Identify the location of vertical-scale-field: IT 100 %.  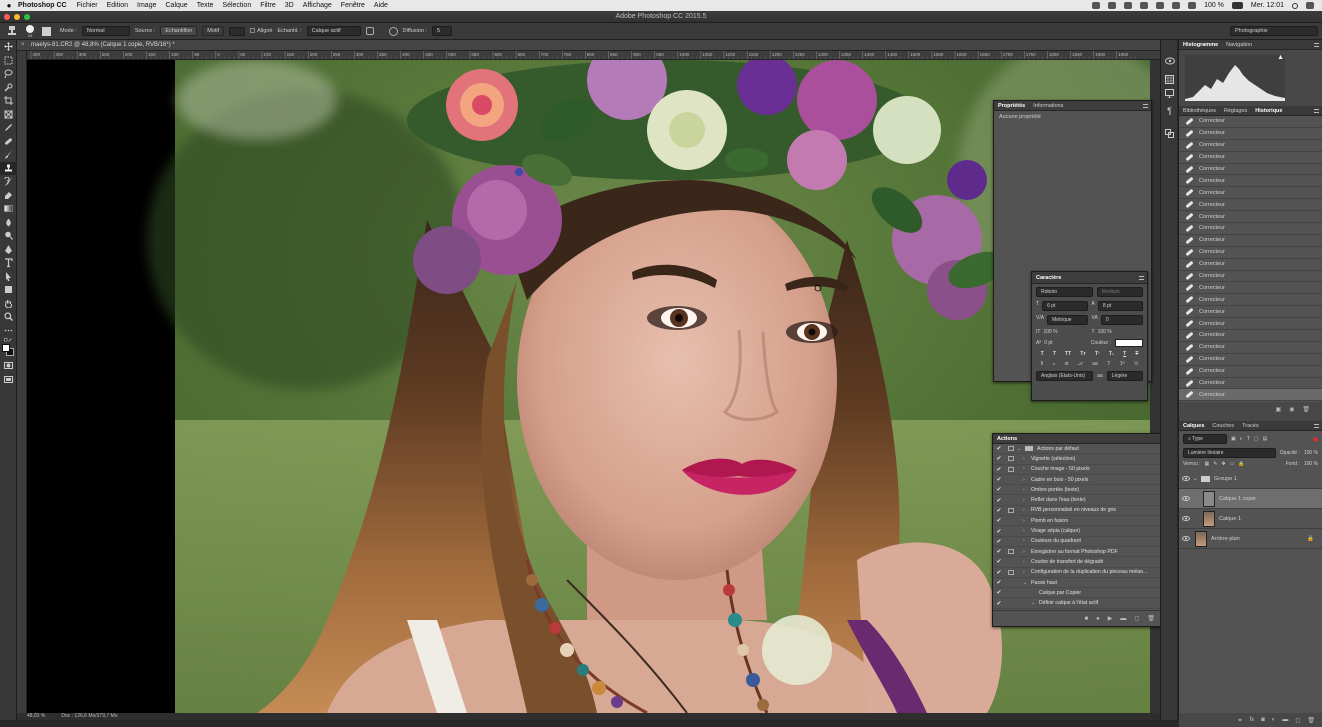
(1062, 332).